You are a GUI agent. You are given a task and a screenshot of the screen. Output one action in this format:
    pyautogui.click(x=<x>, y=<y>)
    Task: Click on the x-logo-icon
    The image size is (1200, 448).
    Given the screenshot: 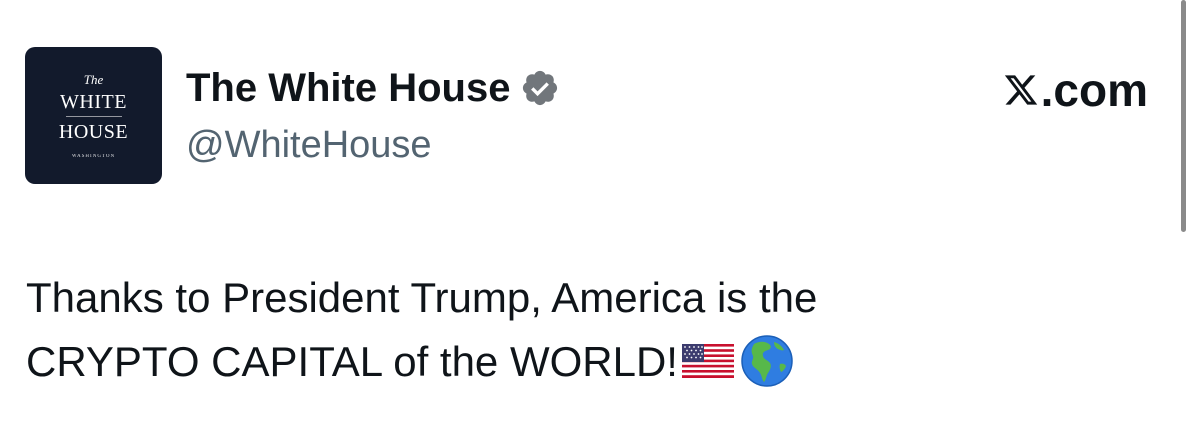 What is the action you would take?
    pyautogui.click(x=1020, y=90)
    